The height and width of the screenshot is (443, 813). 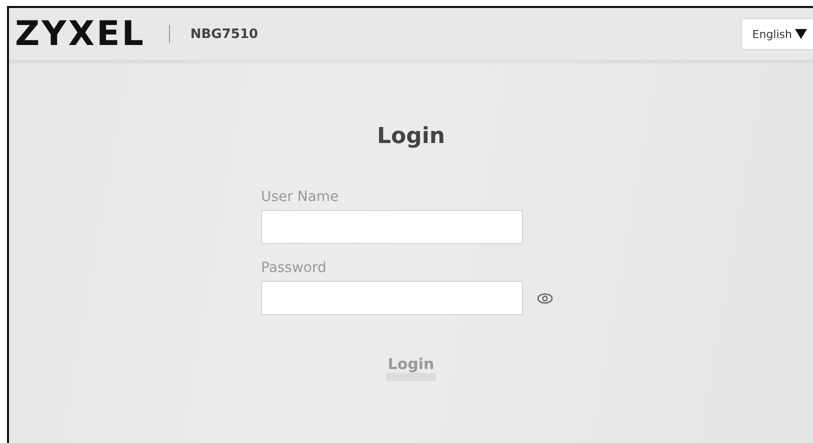 What do you see at coordinates (411, 136) in the screenshot?
I see `login-title: Login` at bounding box center [411, 136].